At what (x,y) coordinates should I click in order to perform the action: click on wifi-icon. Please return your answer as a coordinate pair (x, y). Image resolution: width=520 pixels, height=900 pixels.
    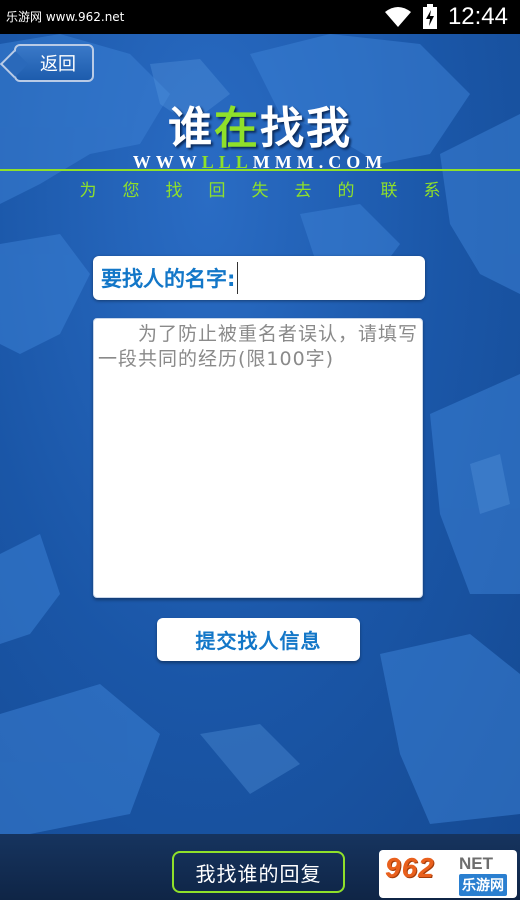
    Looking at the image, I should click on (397, 17).